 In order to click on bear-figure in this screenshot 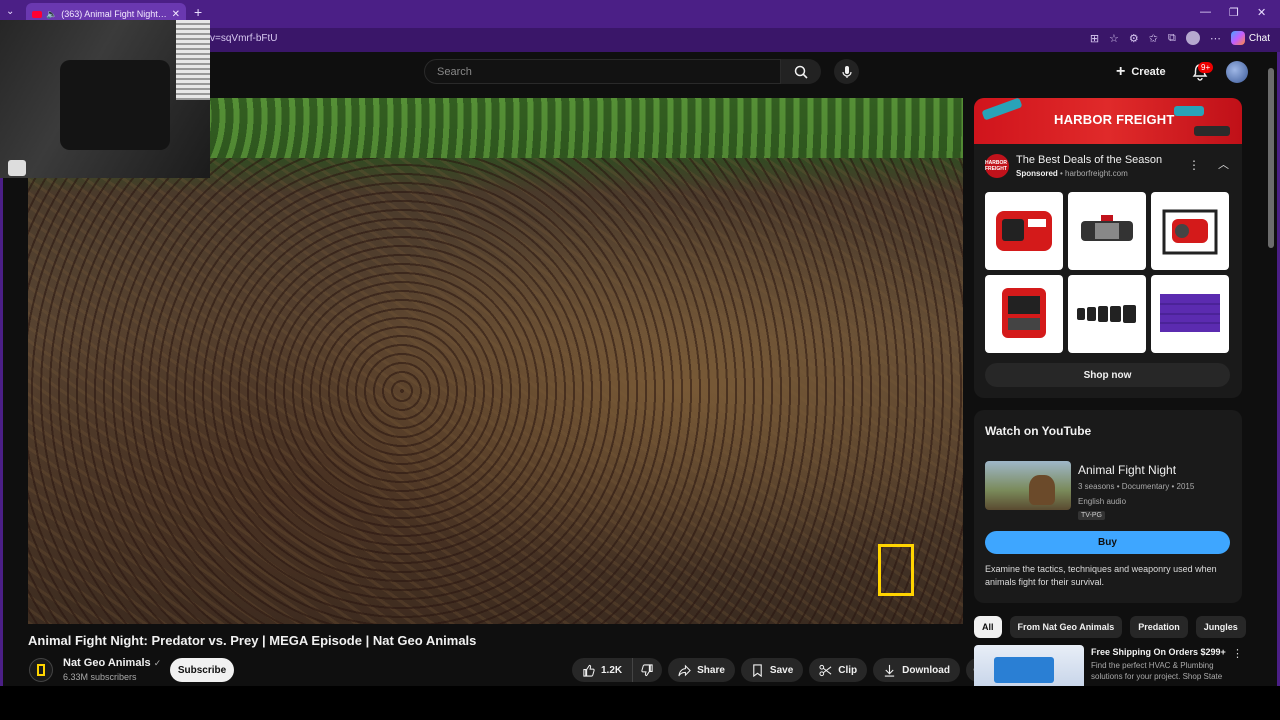, I will do `click(1042, 490)`.